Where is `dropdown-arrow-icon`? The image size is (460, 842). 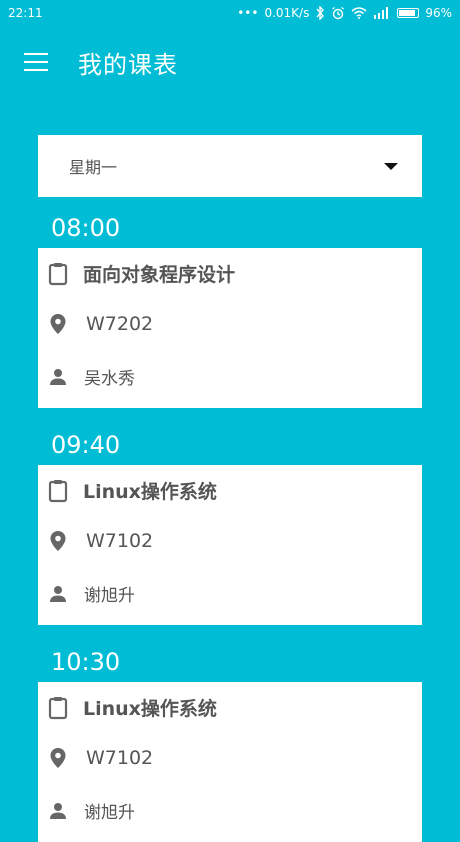
dropdown-arrow-icon is located at coordinates (391, 166).